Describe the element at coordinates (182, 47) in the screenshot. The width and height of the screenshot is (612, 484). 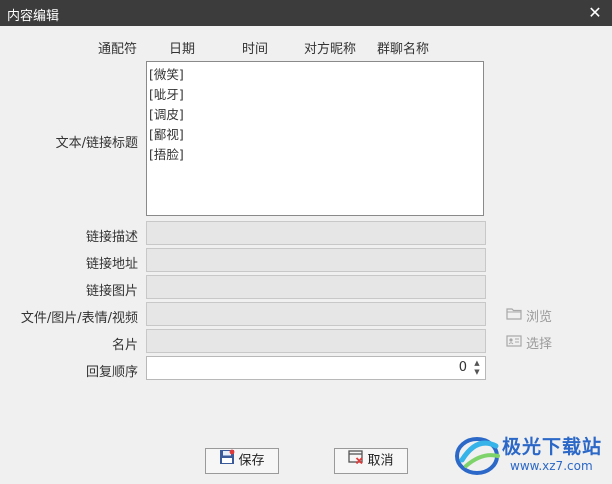
I see `wildcard-date: 日期` at that location.